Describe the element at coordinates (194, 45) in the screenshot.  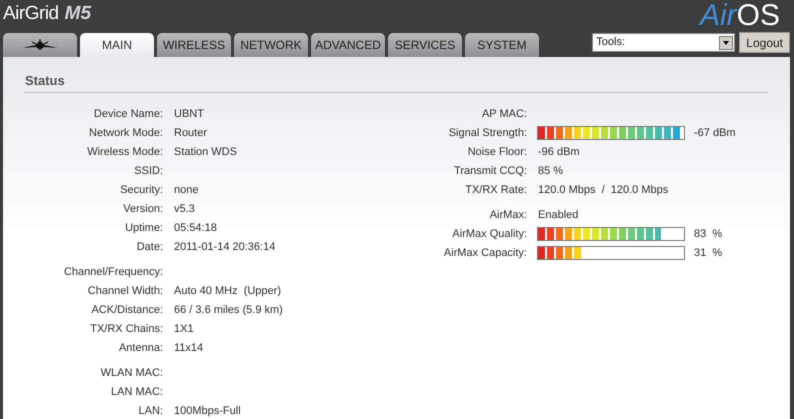
I see `nav-tab: WIRELESS` at that location.